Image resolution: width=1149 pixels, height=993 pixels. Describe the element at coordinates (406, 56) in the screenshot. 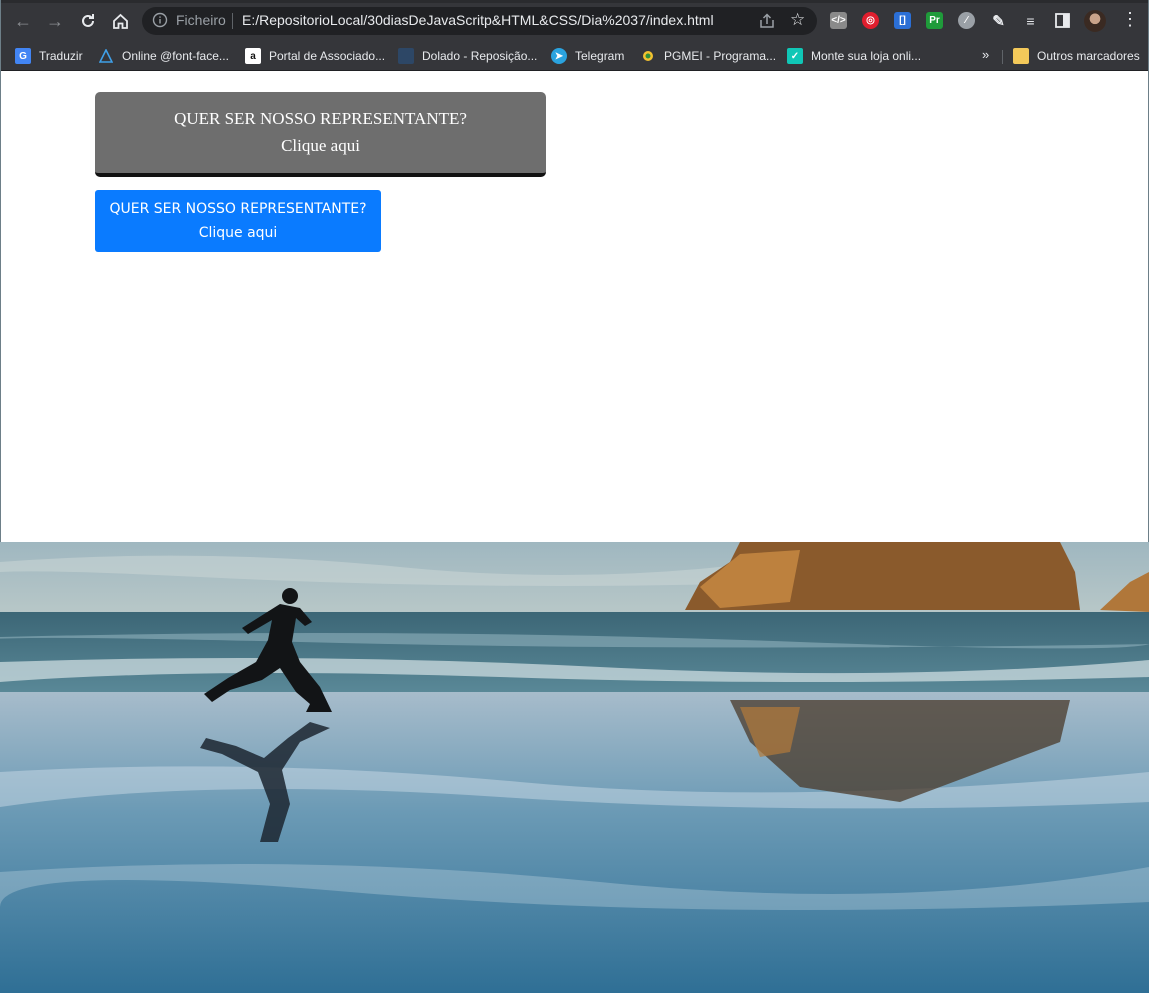

I see `dolado-icon` at that location.